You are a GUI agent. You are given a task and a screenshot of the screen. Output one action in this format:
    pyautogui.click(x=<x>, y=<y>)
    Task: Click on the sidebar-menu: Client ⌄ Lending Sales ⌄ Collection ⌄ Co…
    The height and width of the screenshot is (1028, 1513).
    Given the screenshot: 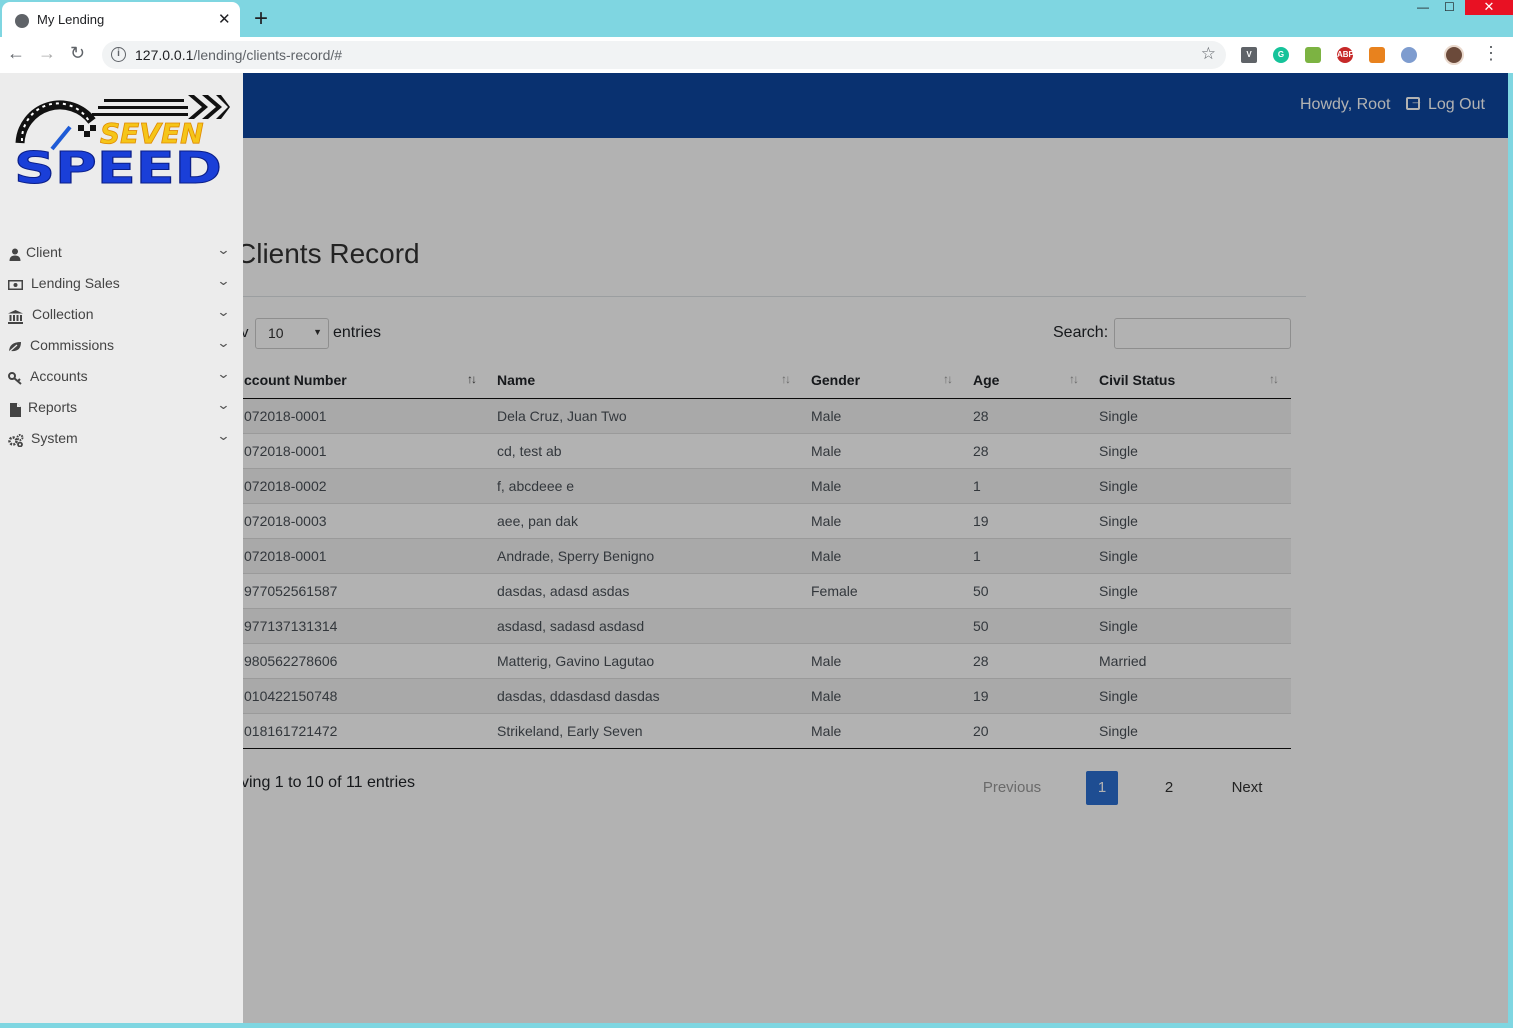 What is the action you would take?
    pyautogui.click(x=121, y=351)
    